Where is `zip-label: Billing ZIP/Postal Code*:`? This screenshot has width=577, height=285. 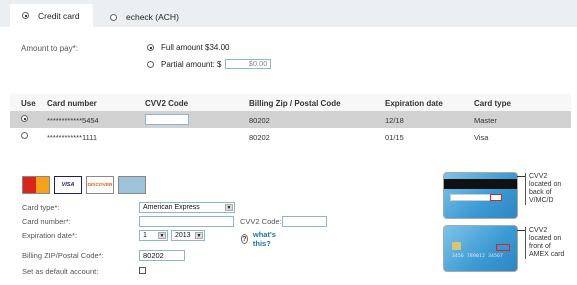 zip-label: Billing ZIP/Postal Code*: is located at coordinates (63, 255).